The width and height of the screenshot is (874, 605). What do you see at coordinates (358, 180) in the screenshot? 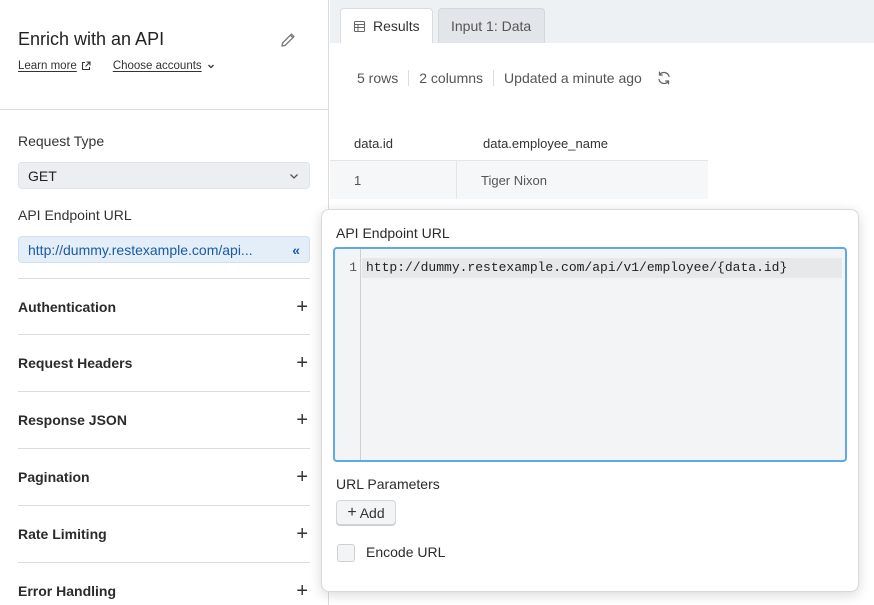
I see `table-cell: 1` at bounding box center [358, 180].